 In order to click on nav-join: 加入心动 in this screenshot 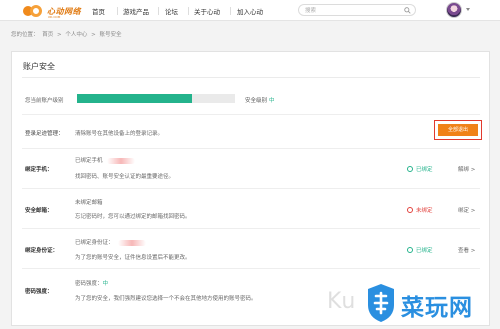, I will do `click(250, 10)`.